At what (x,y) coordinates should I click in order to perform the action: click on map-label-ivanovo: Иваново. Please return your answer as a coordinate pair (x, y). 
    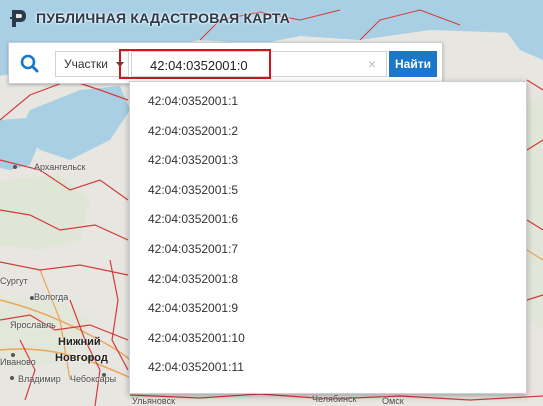
    Looking at the image, I should click on (18, 362).